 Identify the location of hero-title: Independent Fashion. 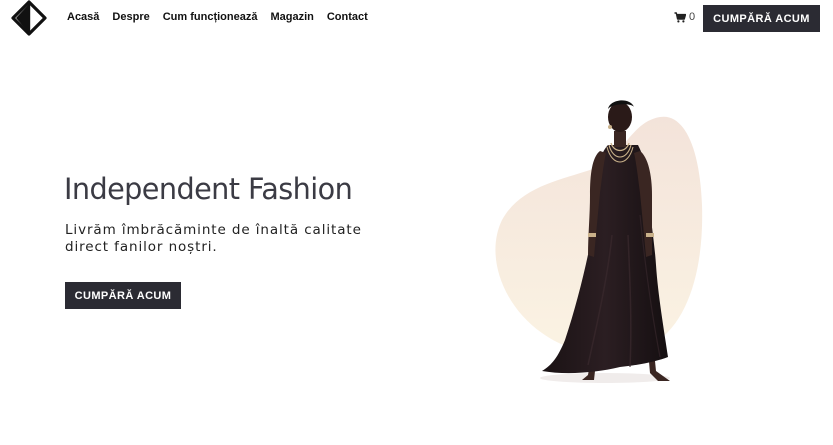
(208, 189).